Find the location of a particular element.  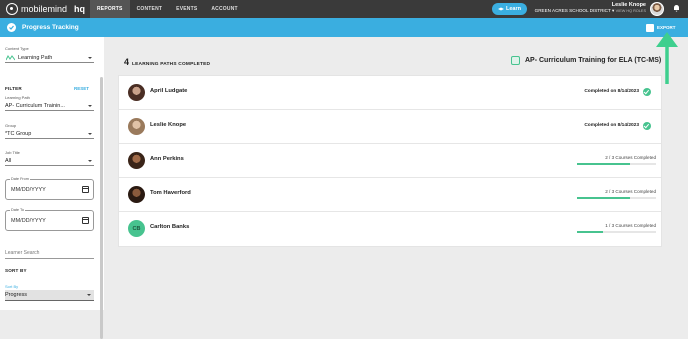

export-label: EXPORT is located at coordinates (666, 27).